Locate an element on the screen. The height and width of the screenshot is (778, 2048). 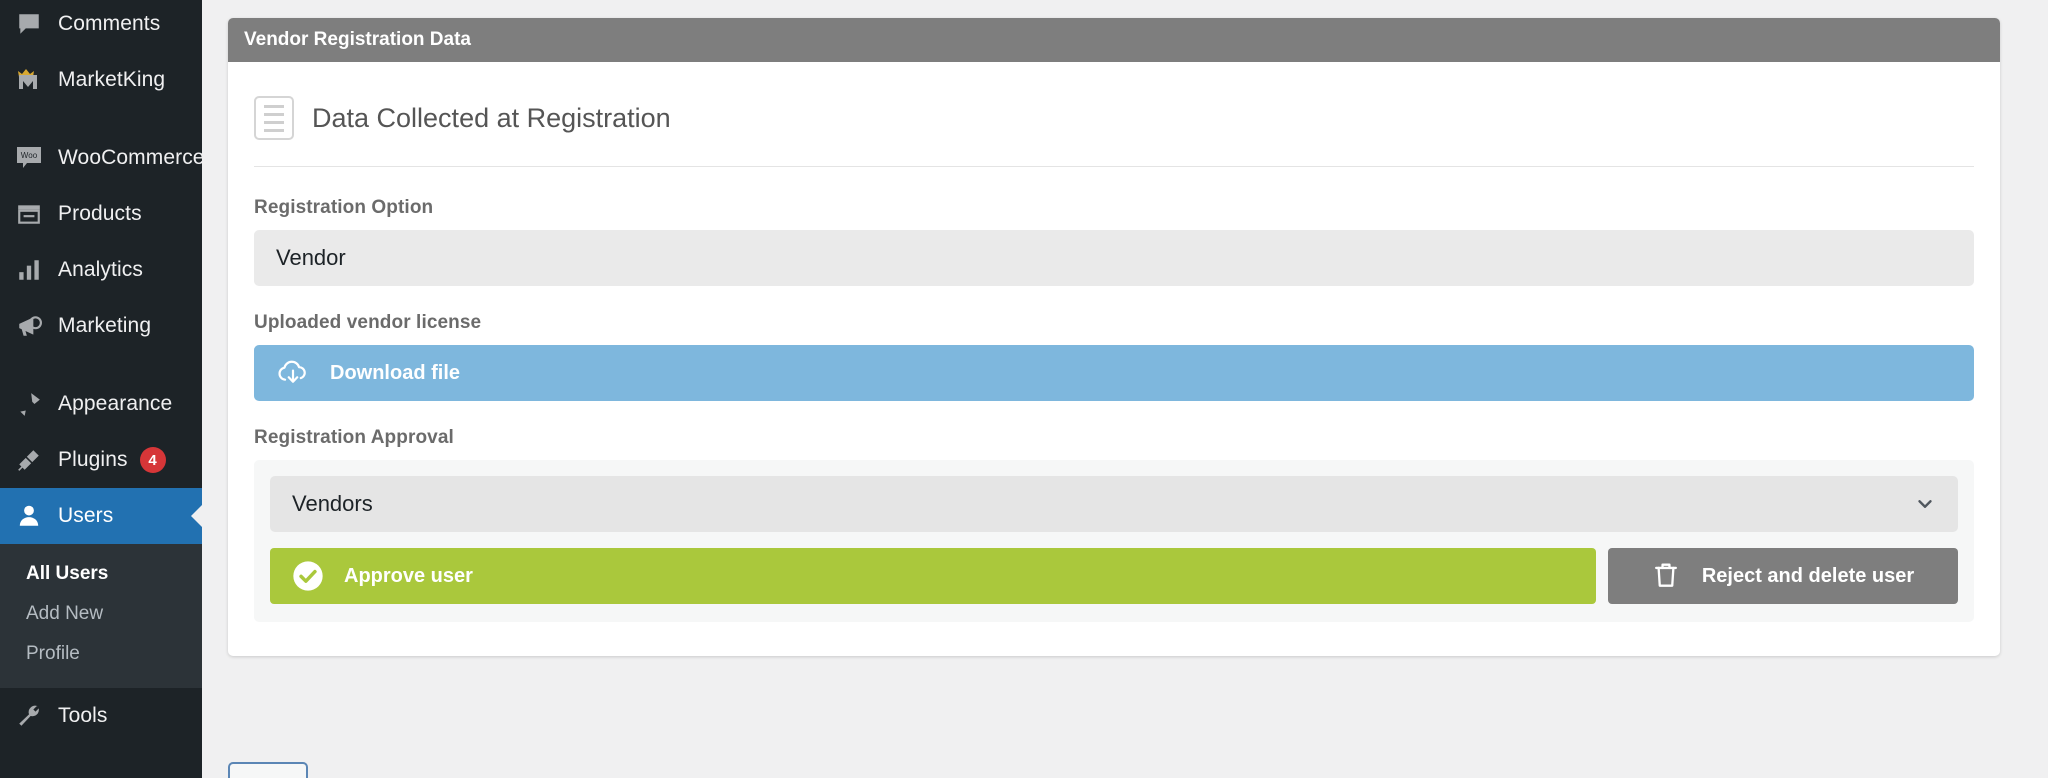
sidebar-item-products: Products is located at coordinates (101, 214).